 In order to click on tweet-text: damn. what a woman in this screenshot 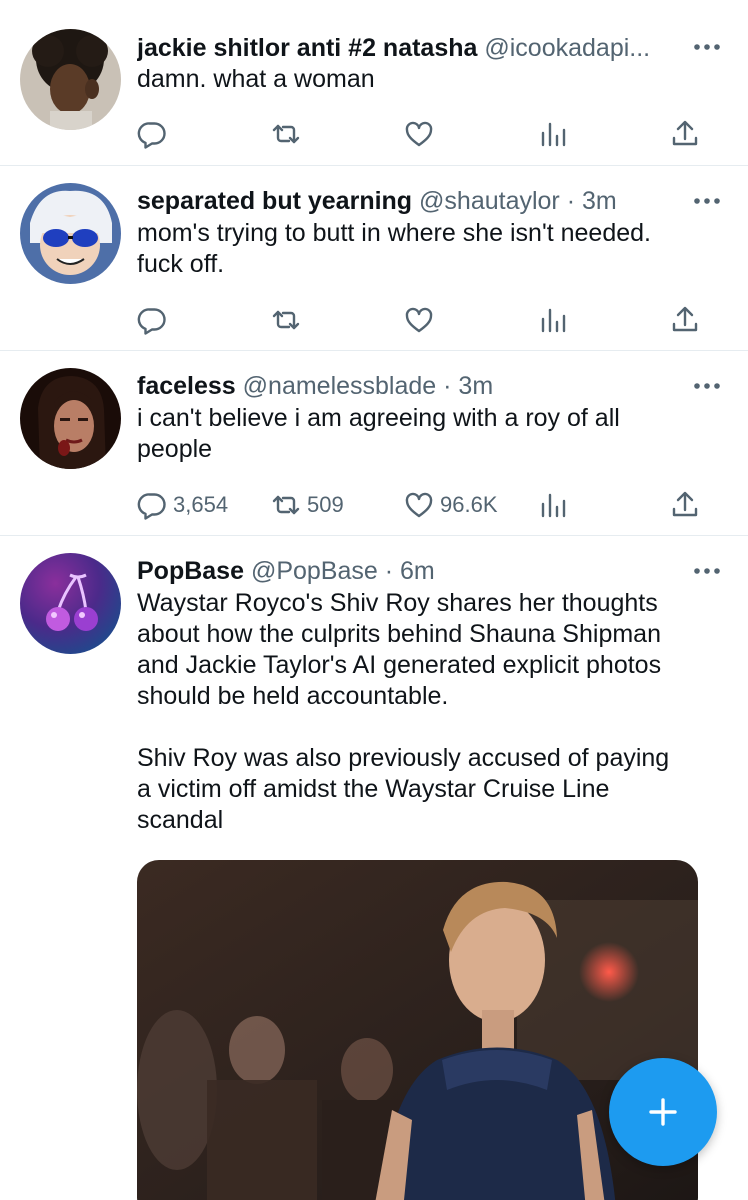, I will do `click(432, 79)`.